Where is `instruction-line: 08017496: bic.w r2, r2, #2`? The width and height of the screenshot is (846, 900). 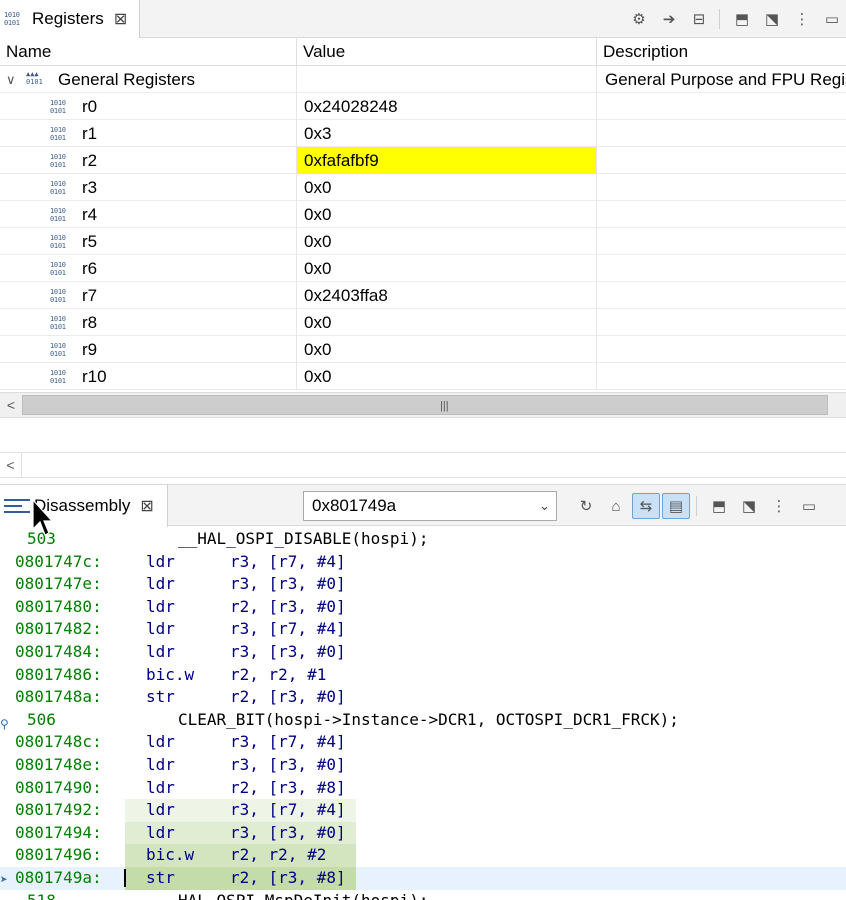 instruction-line: 08017496: bic.w r2, r2, #2 is located at coordinates (423, 855).